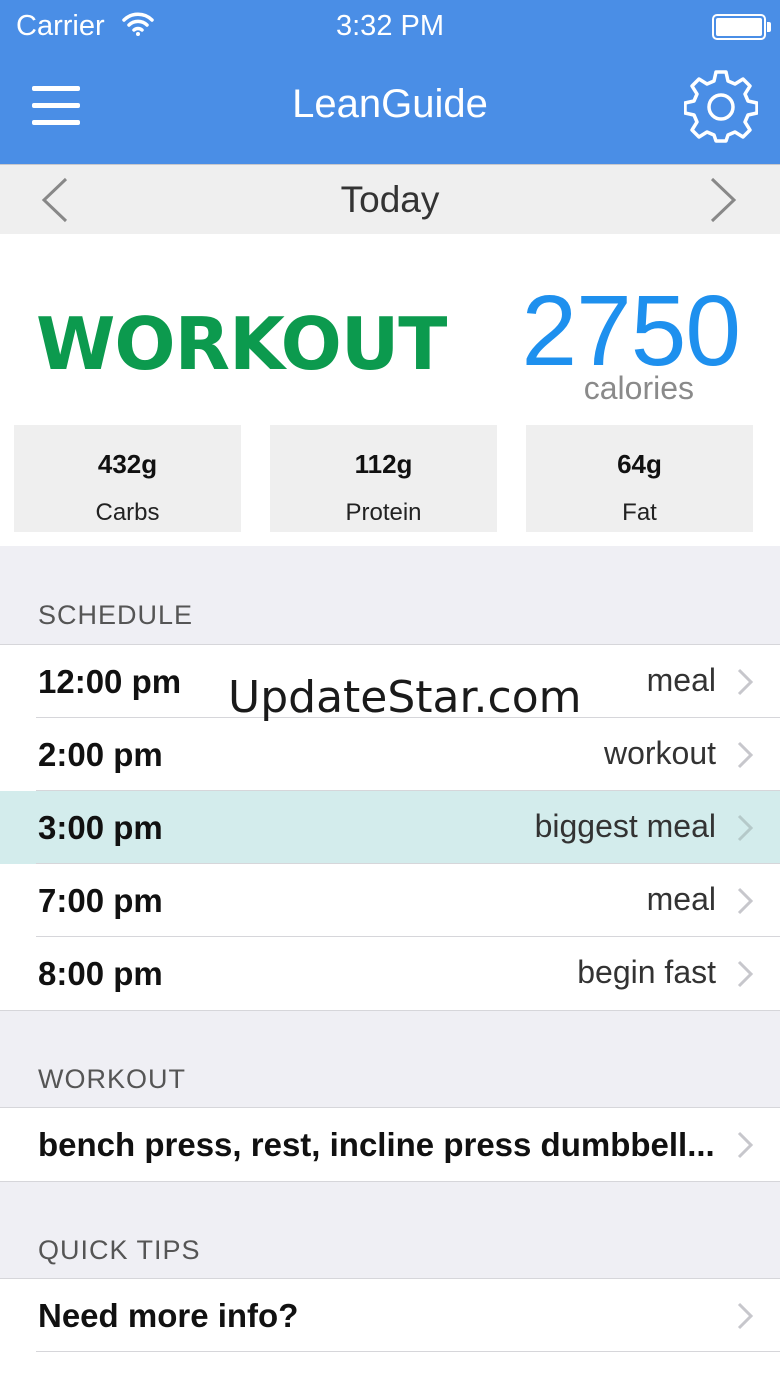  What do you see at coordinates (625, 826) in the screenshot?
I see `schedule-label: biggest meal` at bounding box center [625, 826].